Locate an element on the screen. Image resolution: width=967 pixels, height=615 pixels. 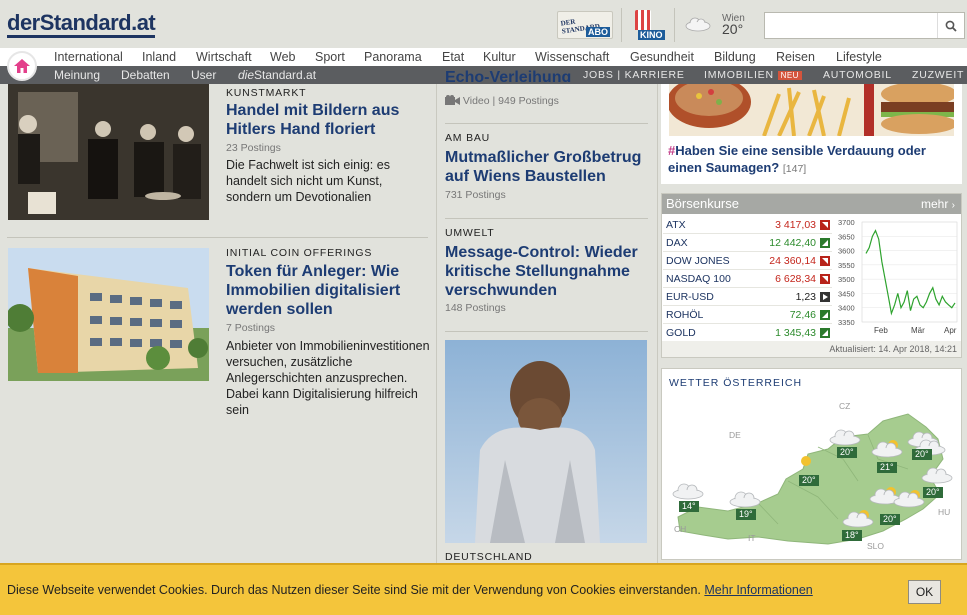
article-postings: 23 Postings is located at coordinates (253, 148).